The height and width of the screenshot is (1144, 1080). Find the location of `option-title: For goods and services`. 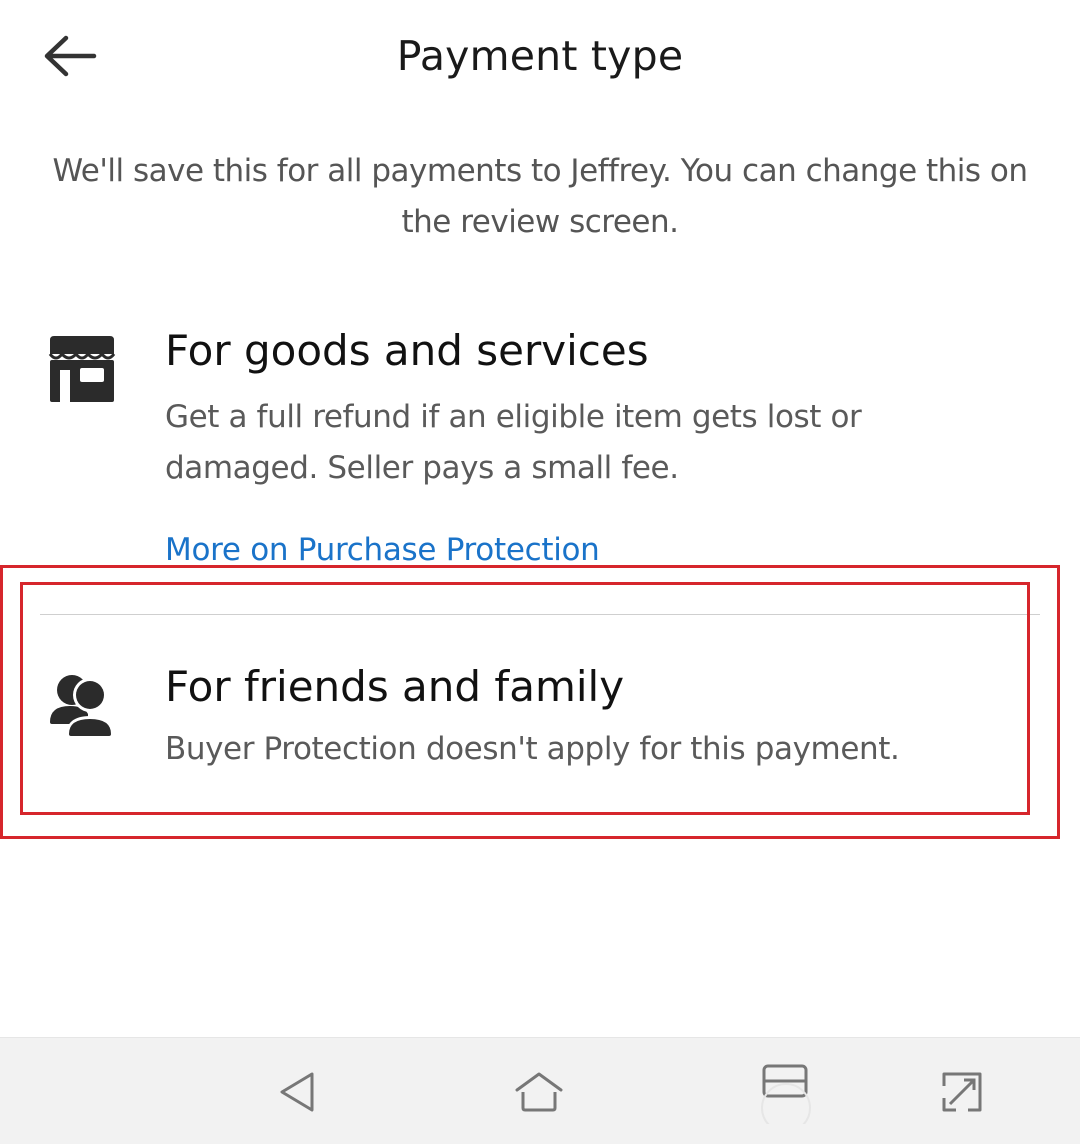

option-title: For goods and services is located at coordinates (407, 350).